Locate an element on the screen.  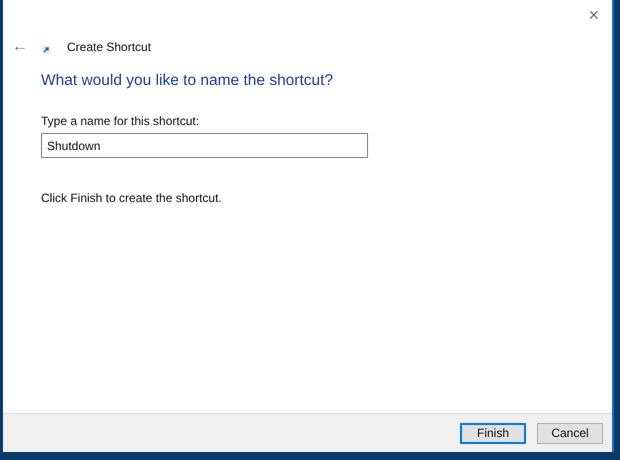
finish-button: Finish is located at coordinates (493, 433).